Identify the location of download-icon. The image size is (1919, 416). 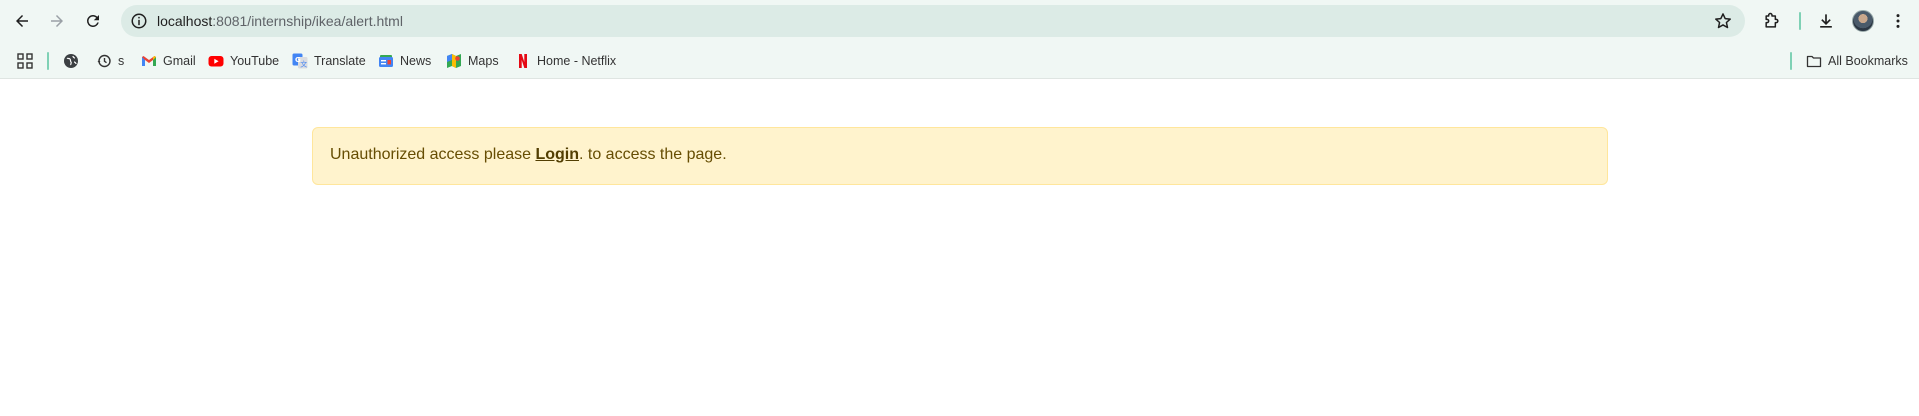
(1826, 21).